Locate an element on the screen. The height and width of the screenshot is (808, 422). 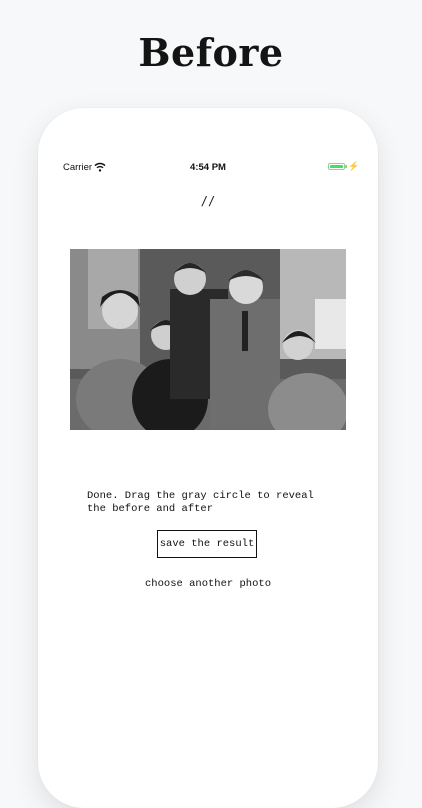
headline: Before is located at coordinates (211, 52).